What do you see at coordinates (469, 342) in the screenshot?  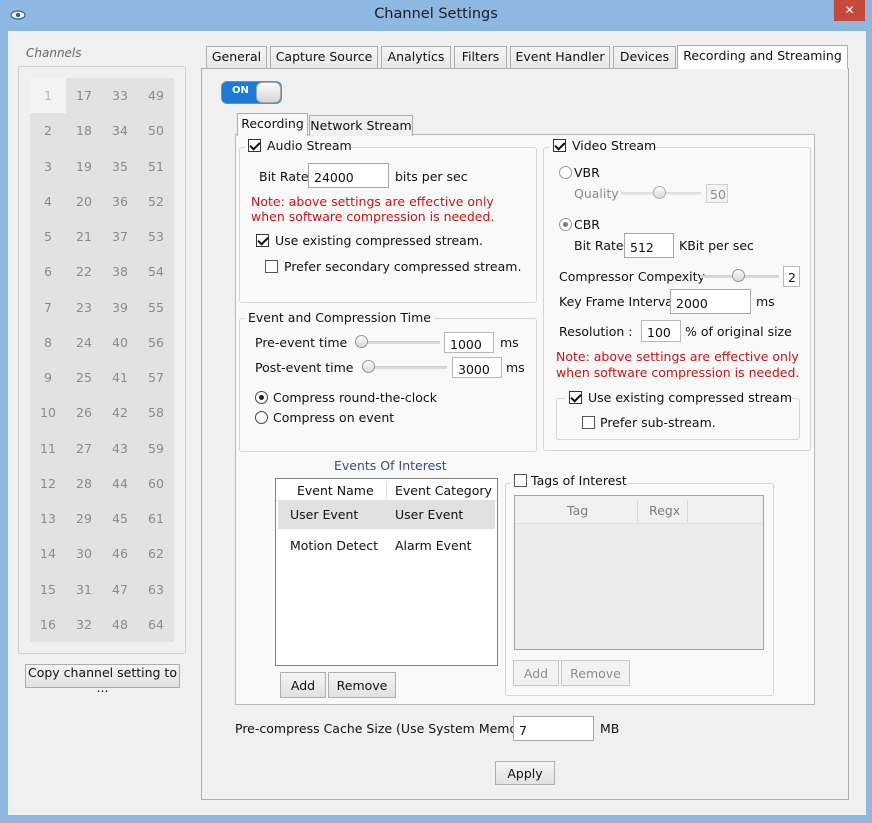 I see `pre-event-input` at bounding box center [469, 342].